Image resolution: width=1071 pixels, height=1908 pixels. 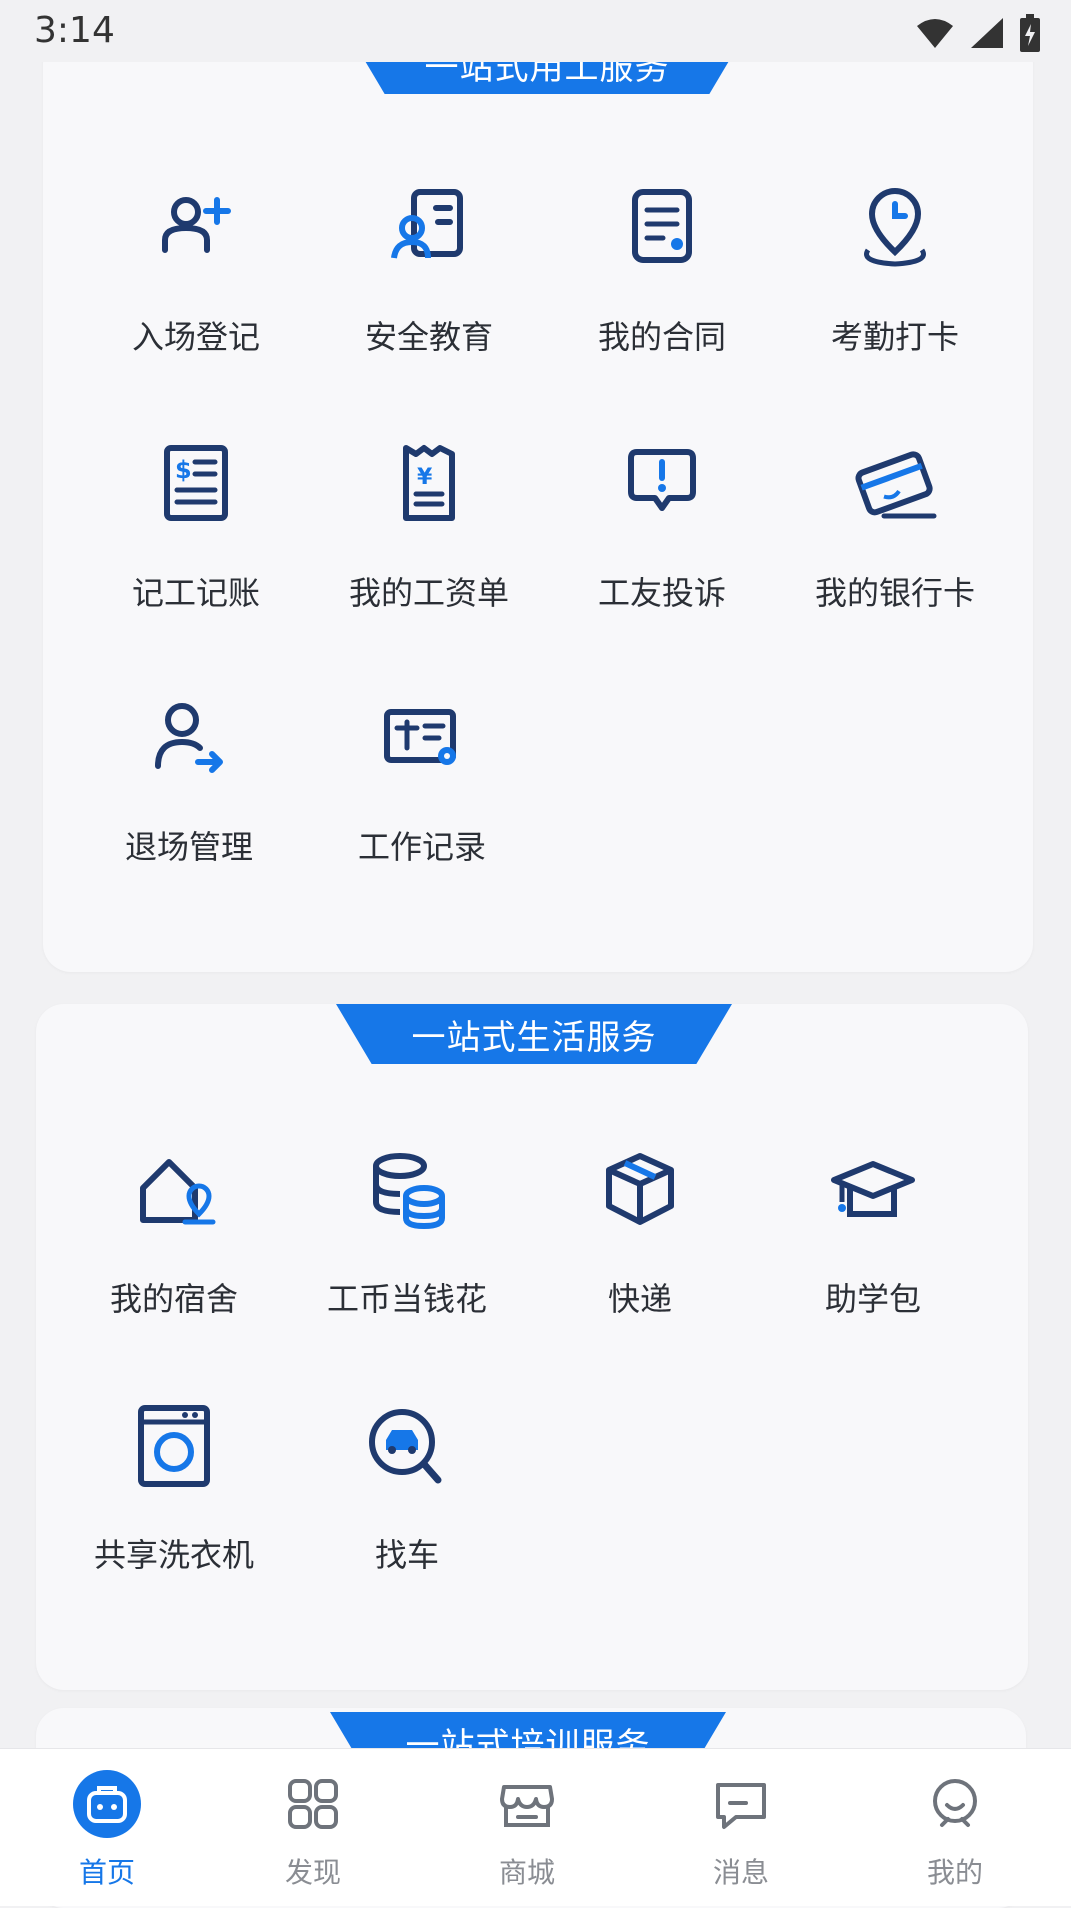 What do you see at coordinates (661, 593) in the screenshot?
I see `service-label: 工友投诉` at bounding box center [661, 593].